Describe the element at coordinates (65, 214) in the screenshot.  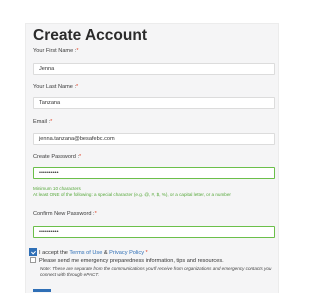
I see `confirm-password-label: Confirm New Password :*` at that location.